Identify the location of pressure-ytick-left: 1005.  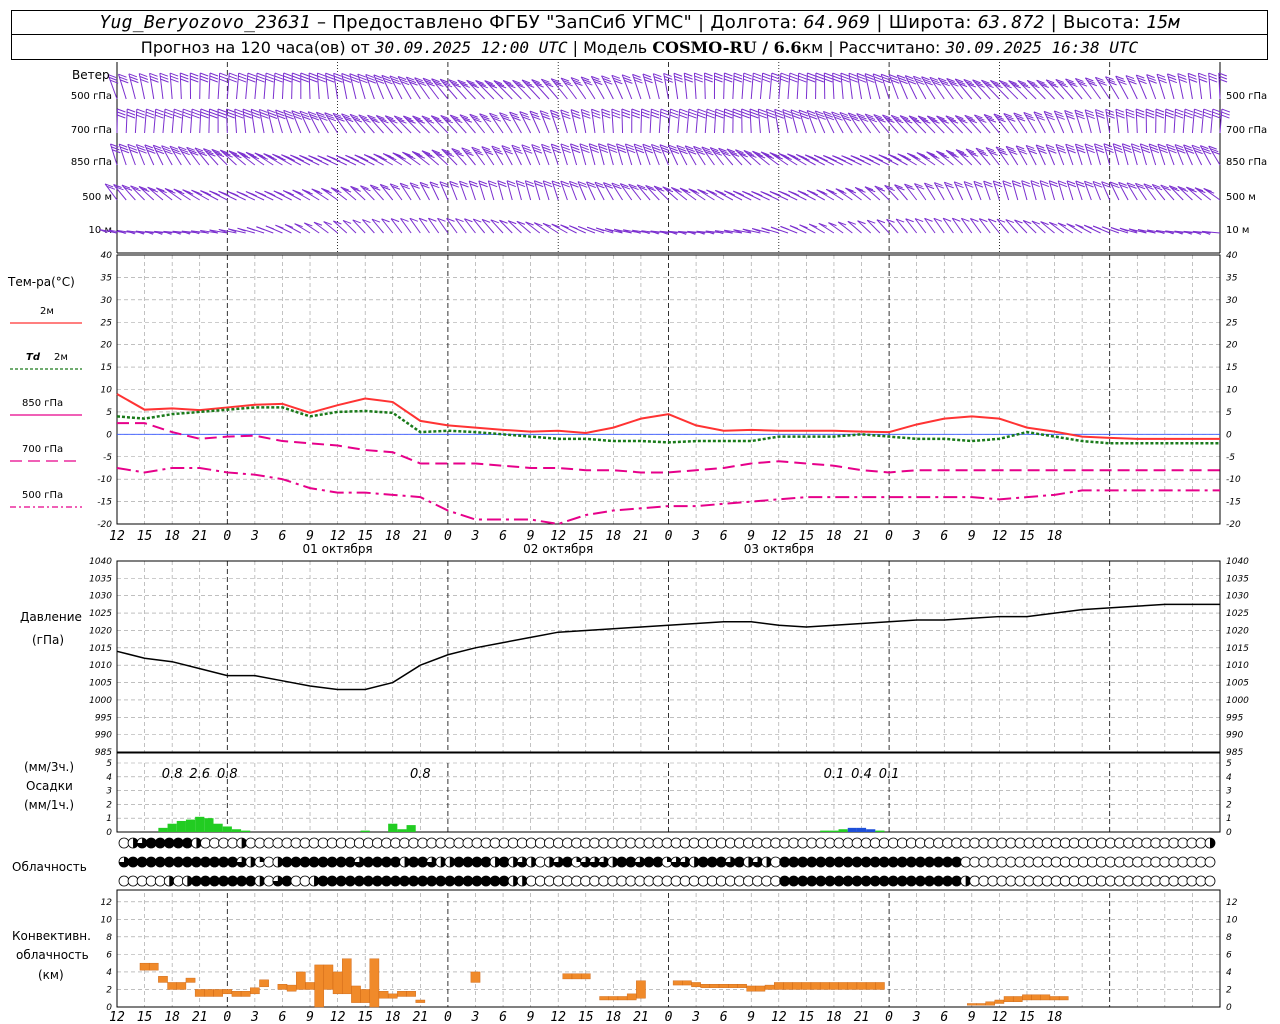
(100, 684).